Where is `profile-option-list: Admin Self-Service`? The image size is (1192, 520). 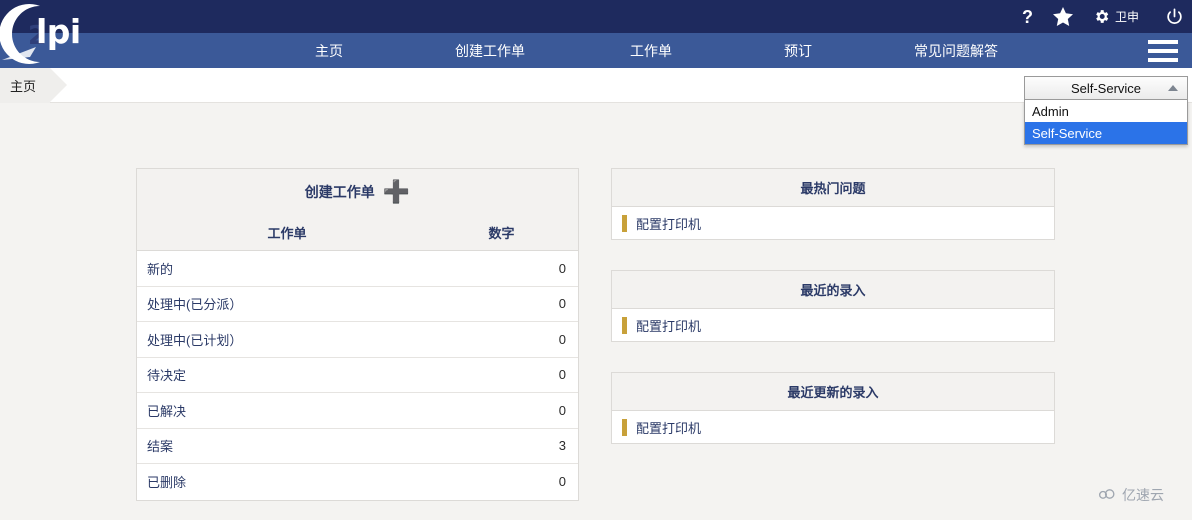 profile-option-list: Admin Self-Service is located at coordinates (1106, 122).